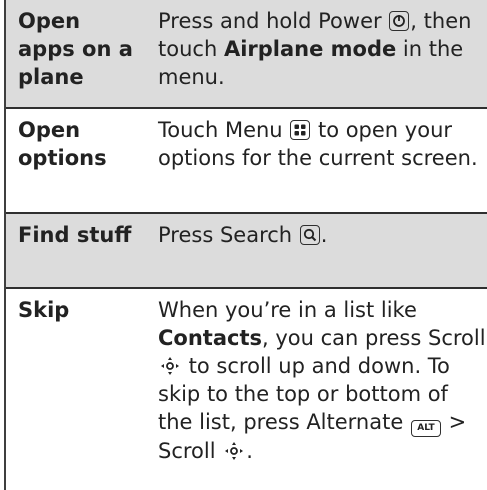  I want to click on table-row: Find stuff Press Search ., so click(246, 250).